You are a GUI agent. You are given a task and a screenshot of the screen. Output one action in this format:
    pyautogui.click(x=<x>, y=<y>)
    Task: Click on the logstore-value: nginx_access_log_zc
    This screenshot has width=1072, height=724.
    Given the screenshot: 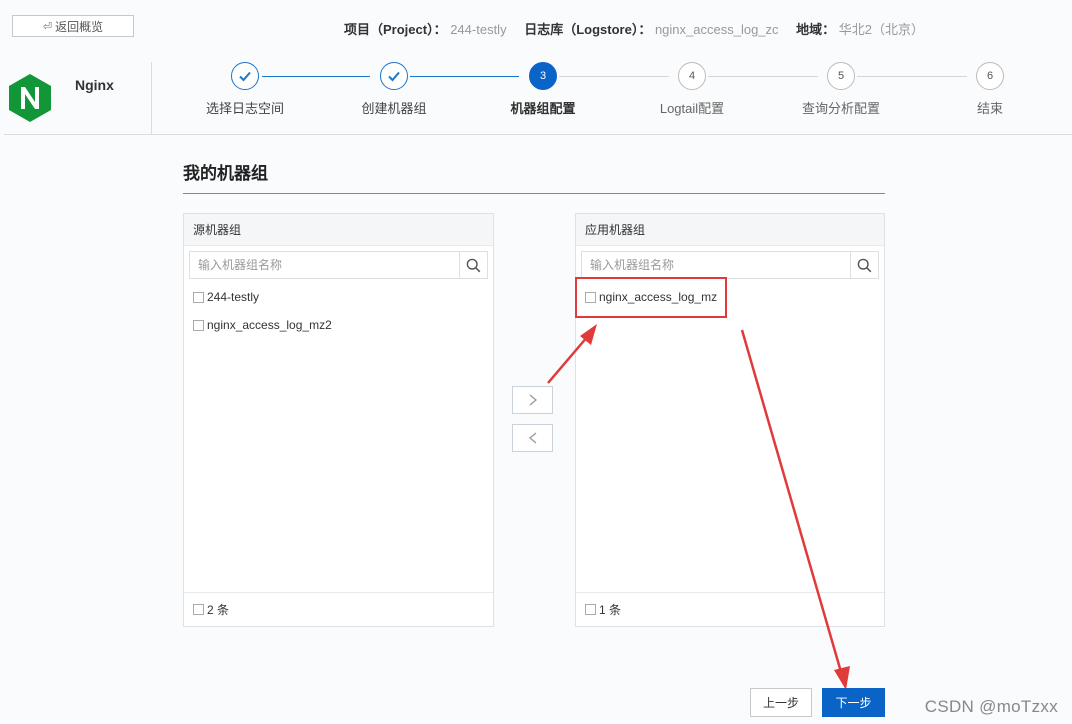 What is the action you would take?
    pyautogui.click(x=716, y=29)
    